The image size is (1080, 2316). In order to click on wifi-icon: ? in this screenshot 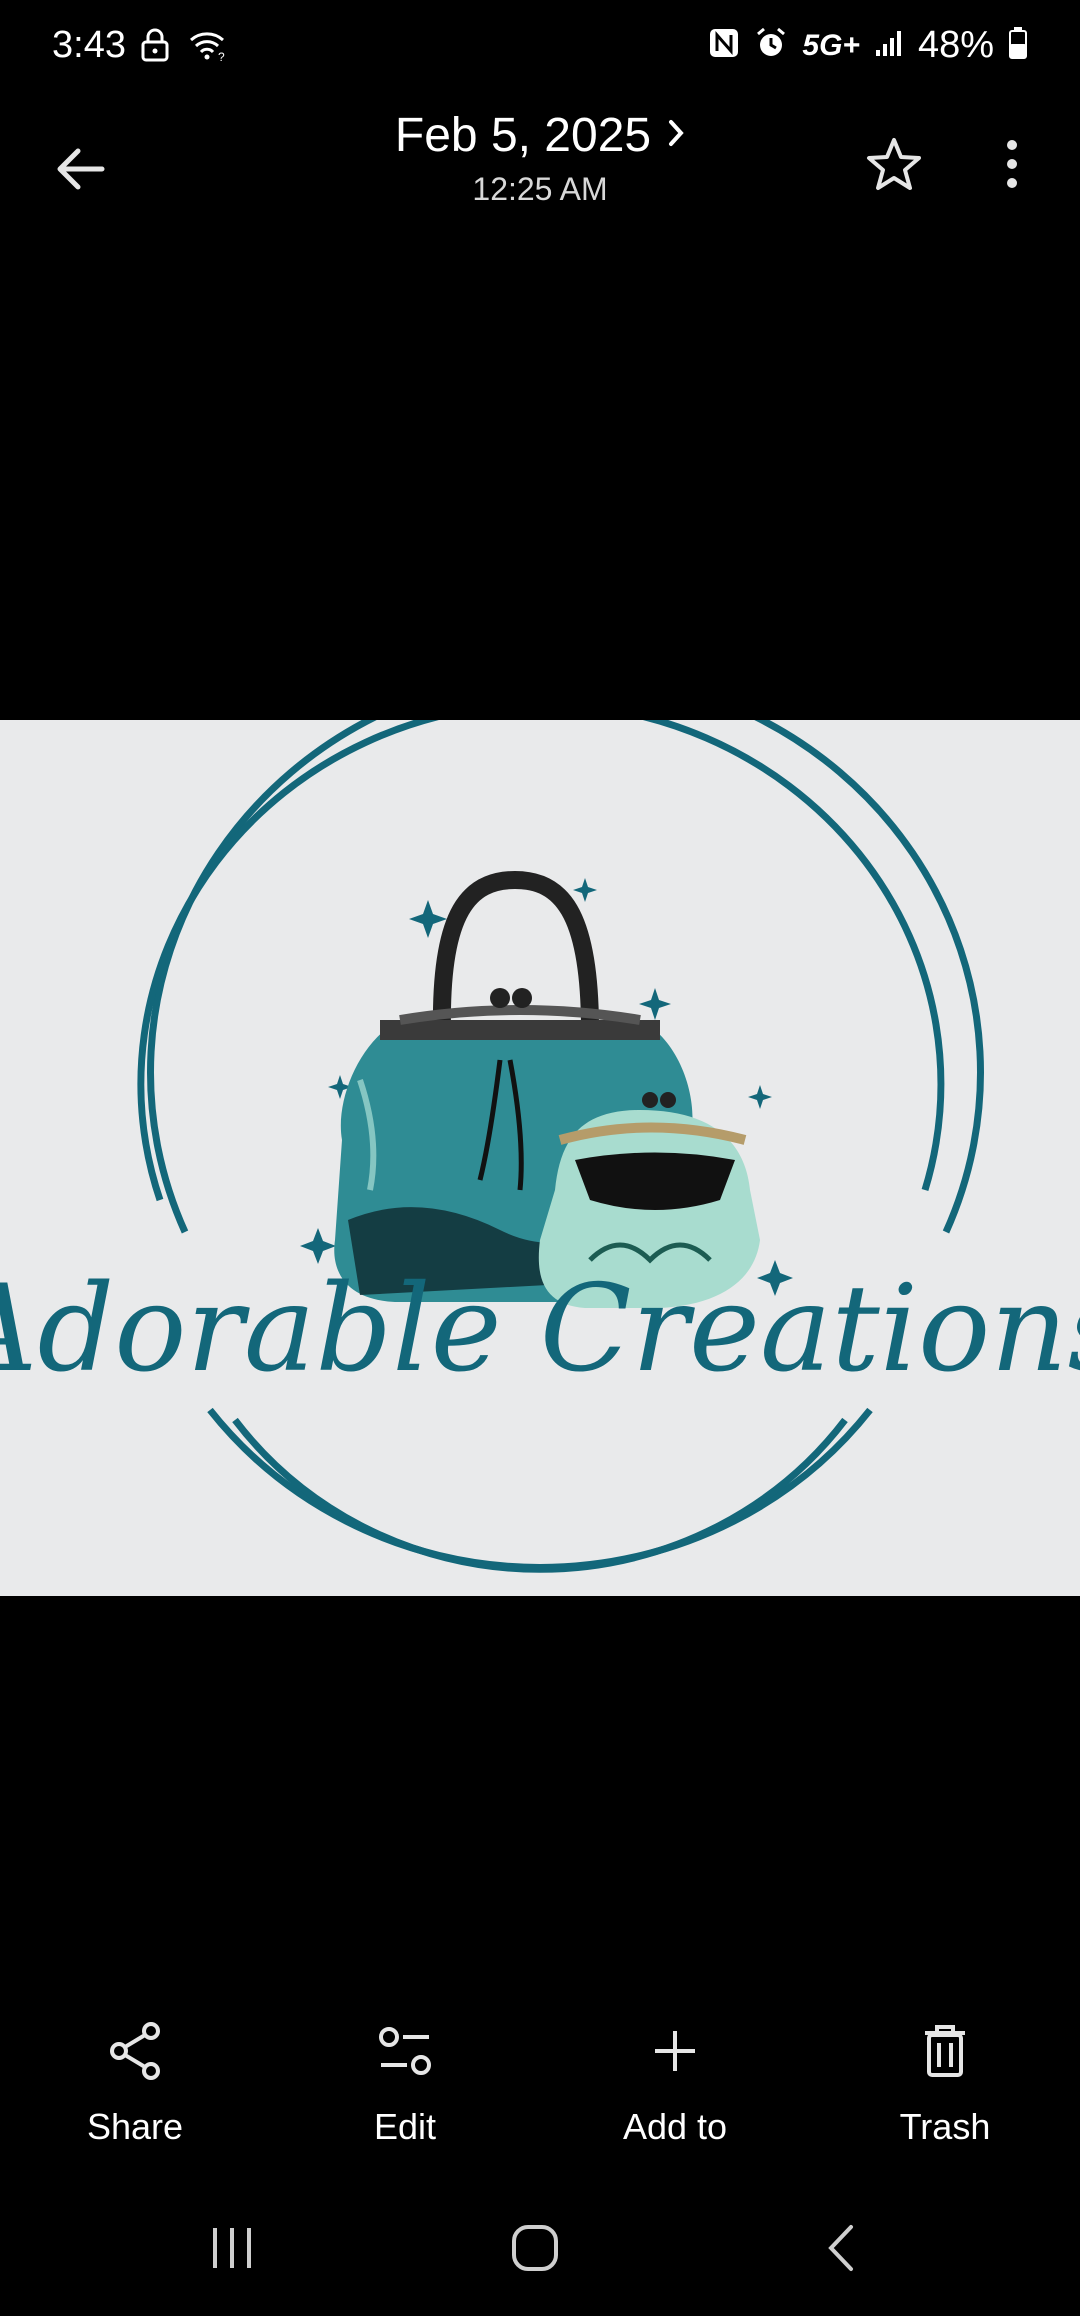, I will do `click(208, 47)`.